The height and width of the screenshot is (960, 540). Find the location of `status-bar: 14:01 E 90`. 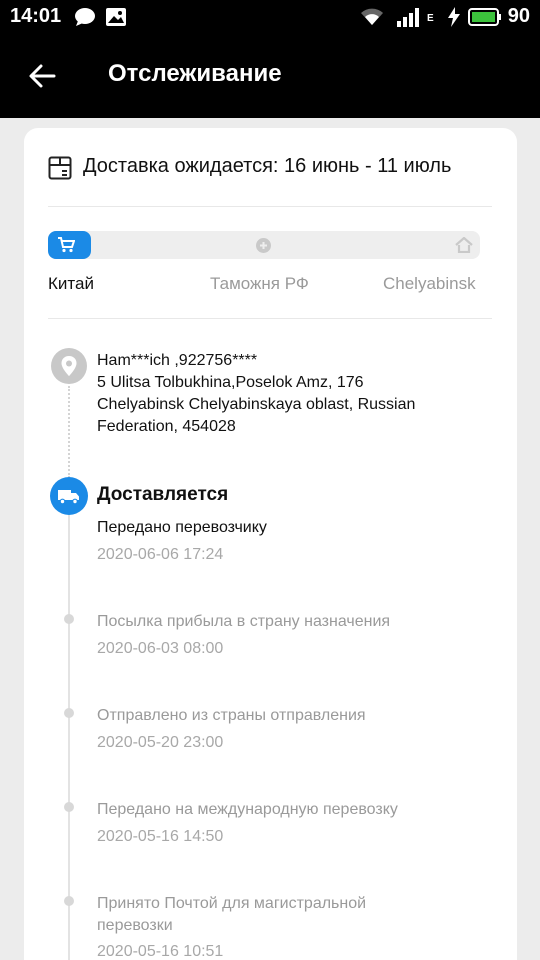

status-bar: 14:01 E 90 is located at coordinates (270, 17).